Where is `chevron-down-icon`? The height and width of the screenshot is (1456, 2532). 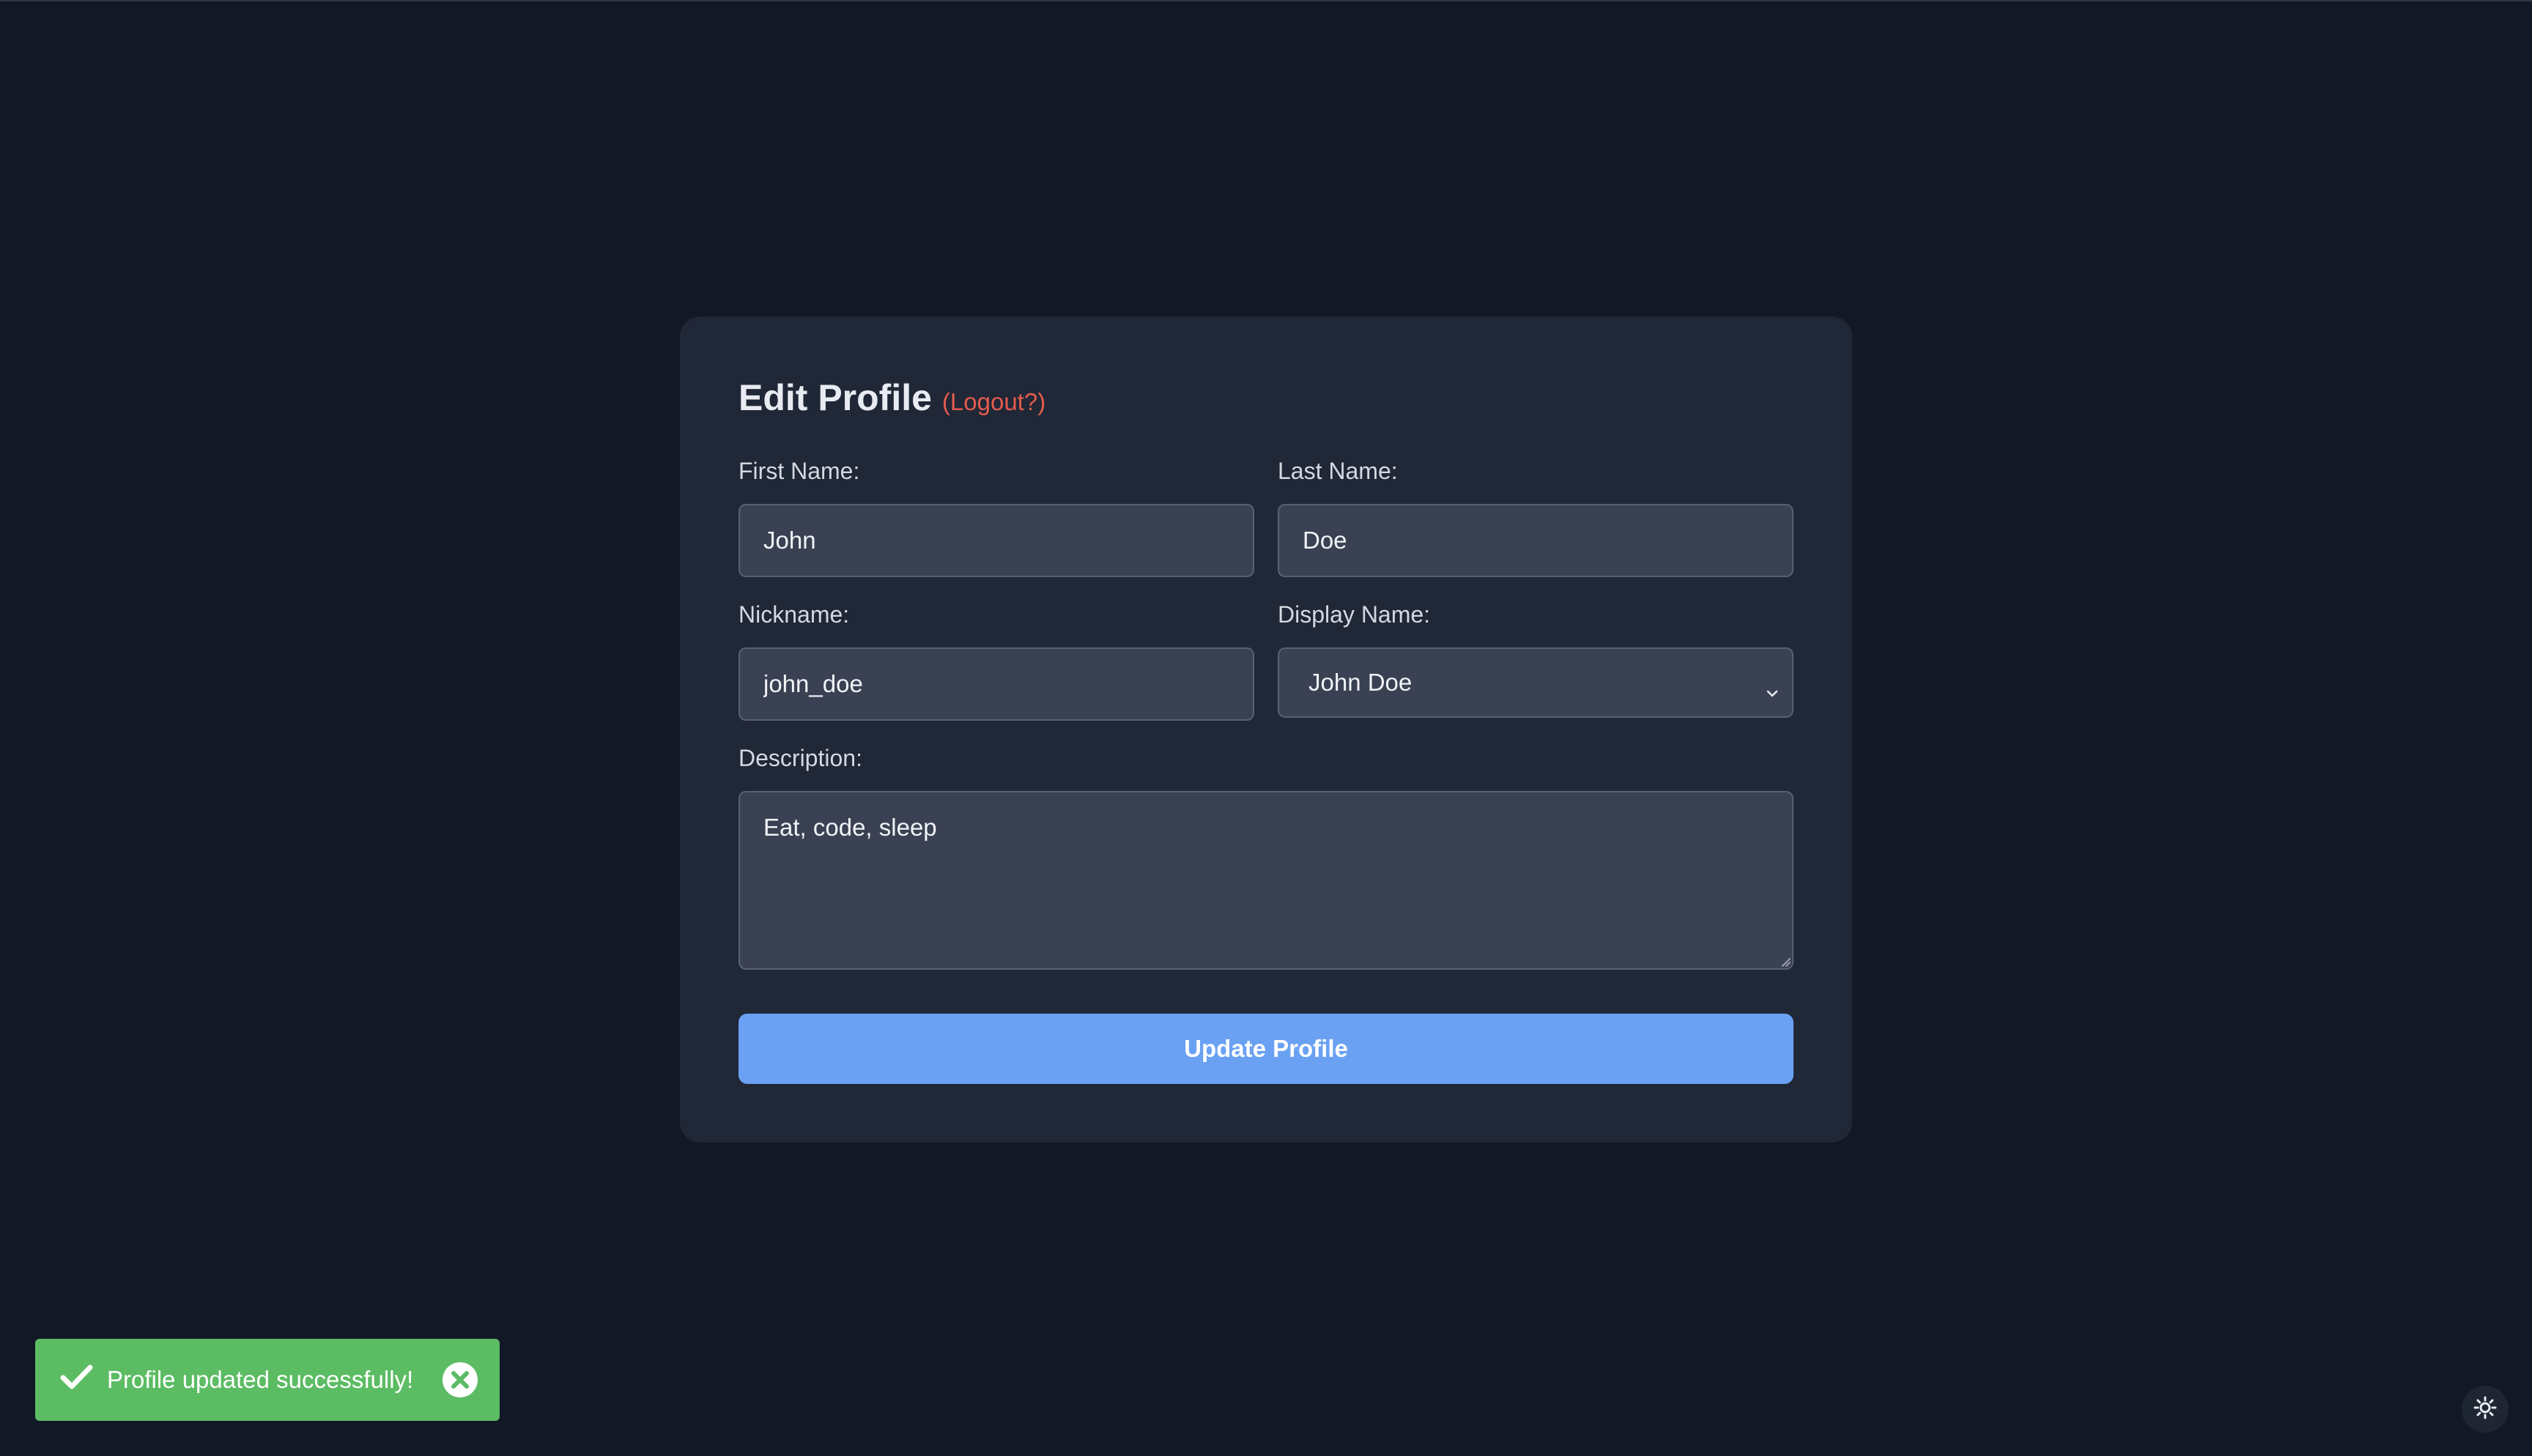 chevron-down-icon is located at coordinates (1772, 691).